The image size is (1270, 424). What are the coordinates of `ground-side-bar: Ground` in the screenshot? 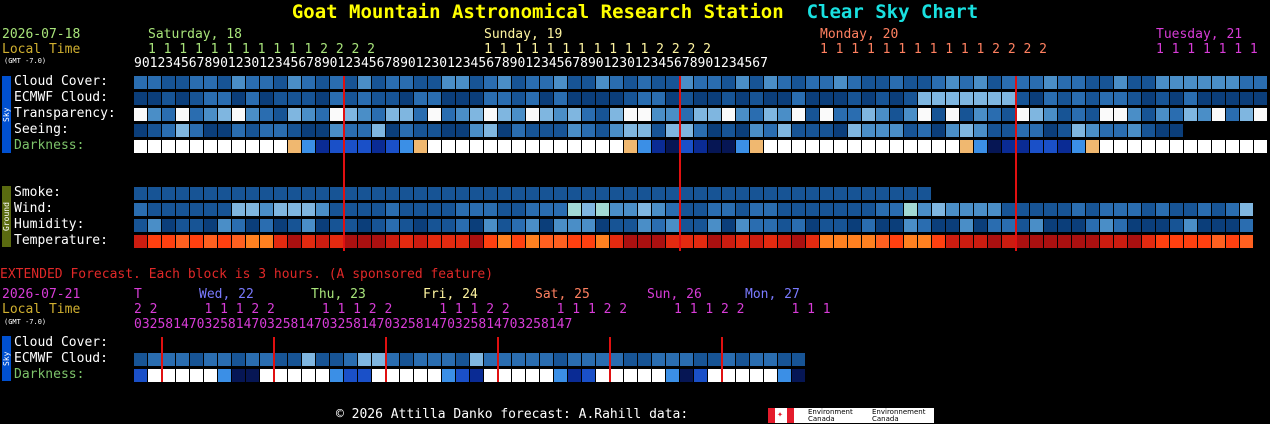 It's located at (6, 216).